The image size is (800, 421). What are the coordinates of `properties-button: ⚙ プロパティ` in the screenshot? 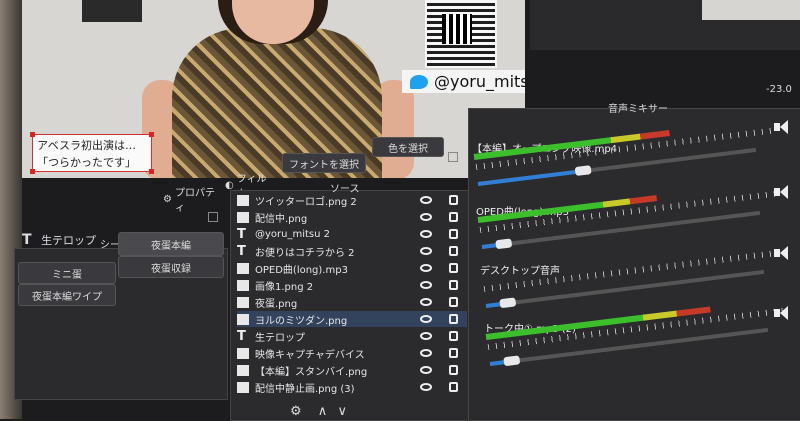 It's located at (192, 201).